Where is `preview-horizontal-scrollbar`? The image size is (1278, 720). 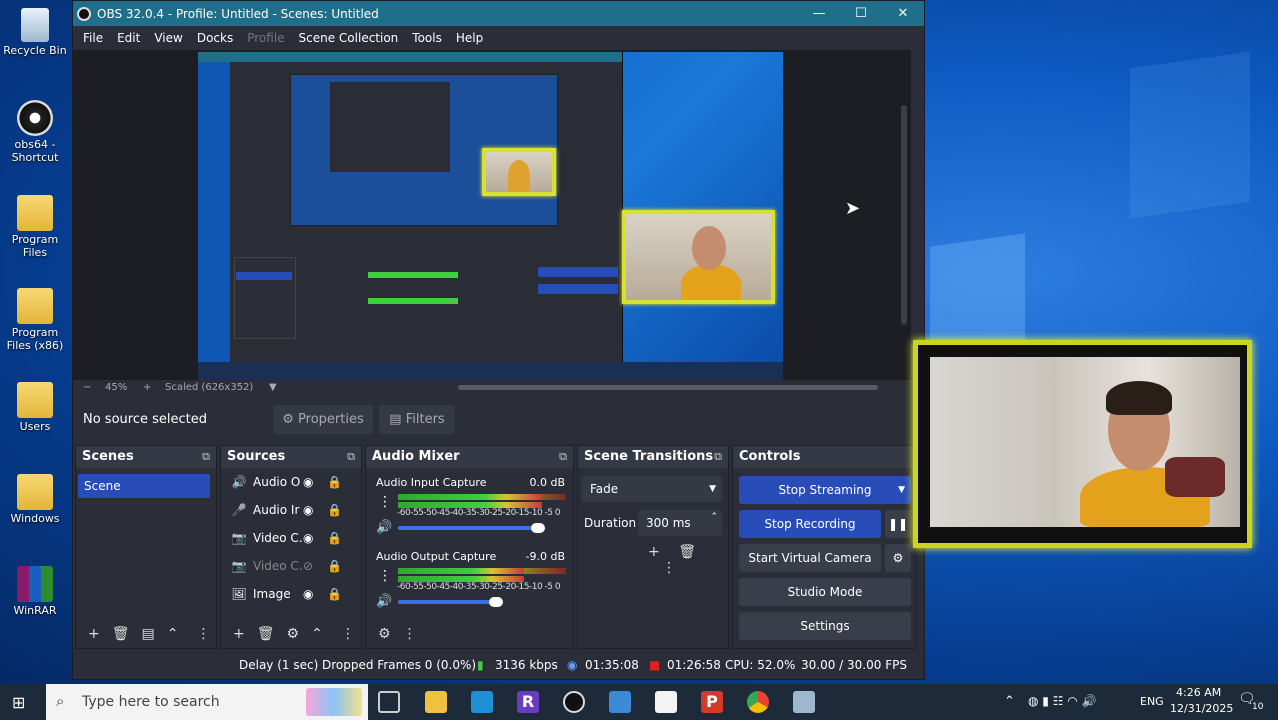 preview-horizontal-scrollbar is located at coordinates (668, 387).